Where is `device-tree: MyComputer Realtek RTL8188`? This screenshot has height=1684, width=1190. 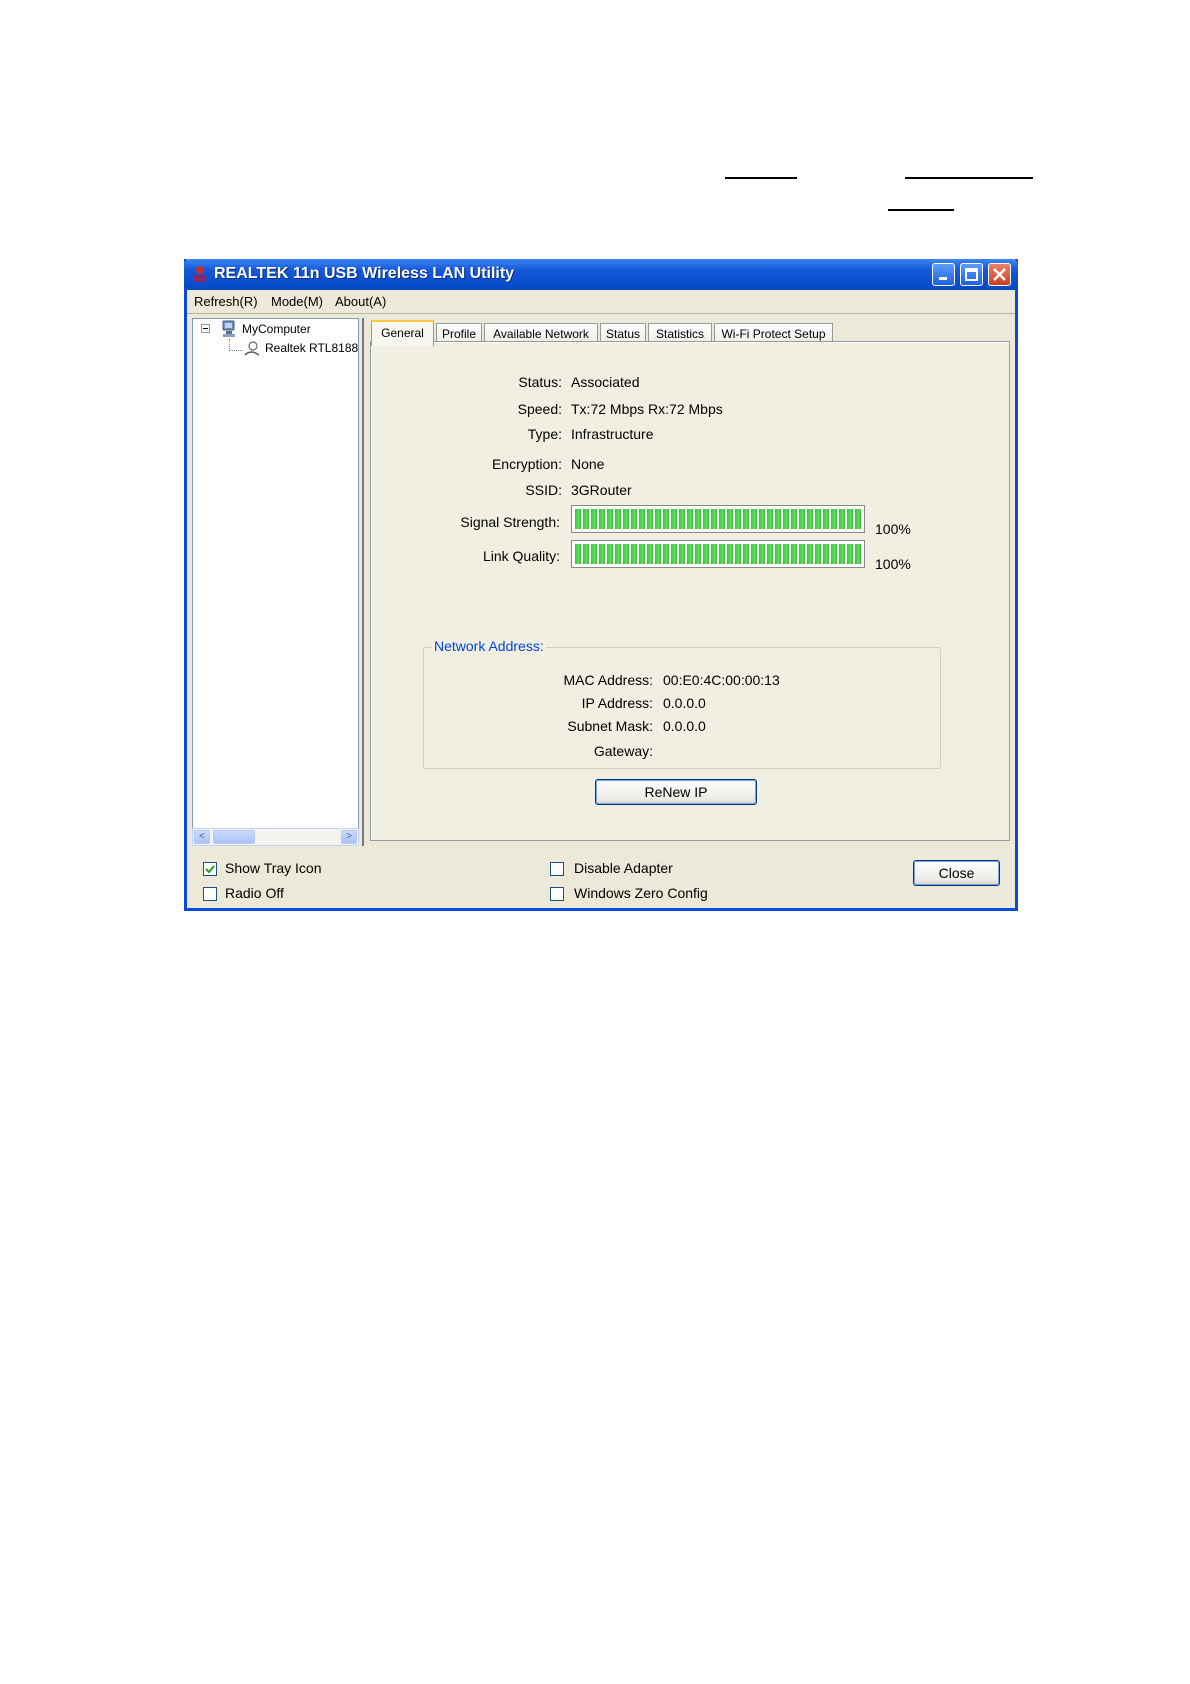
device-tree: MyComputer Realtek RTL8188 is located at coordinates (275, 582).